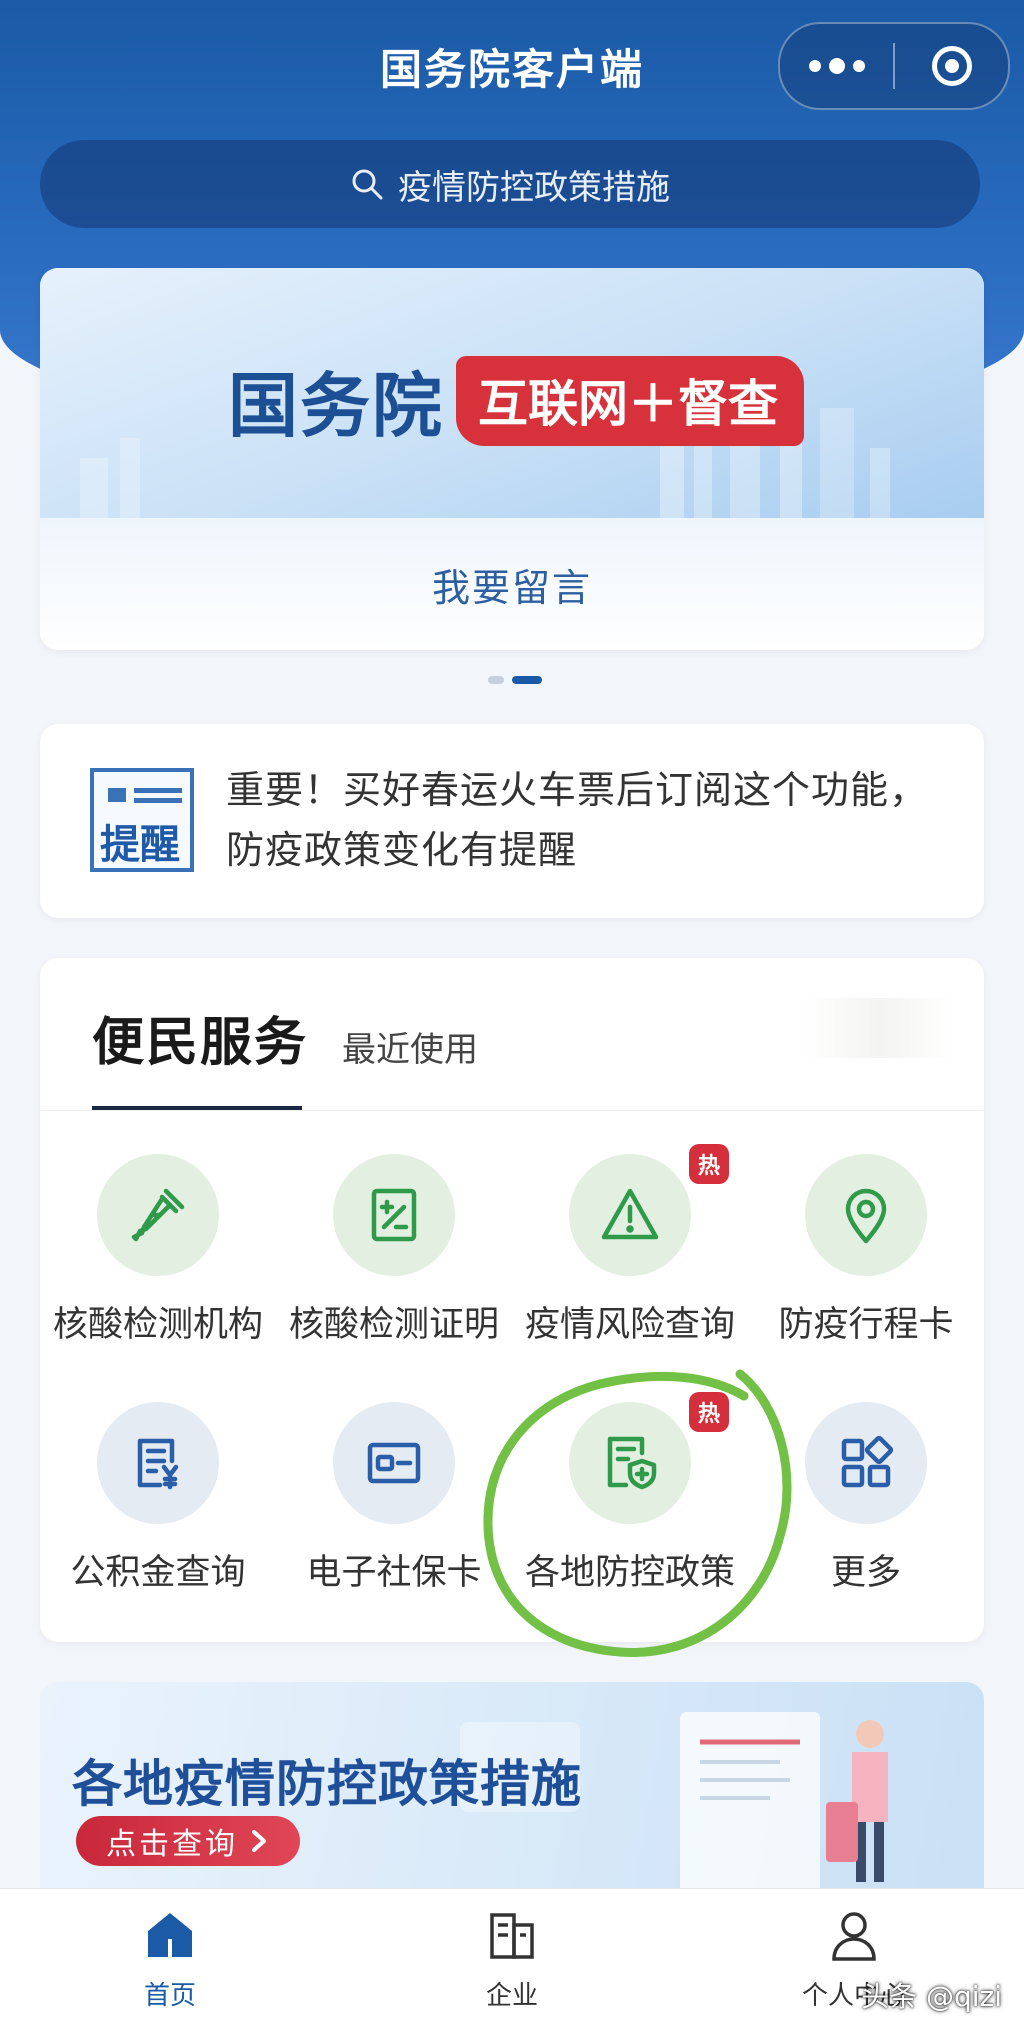 The image size is (1024, 2035). What do you see at coordinates (200, 1037) in the screenshot?
I see `tab-convenience-services: 便民服务` at bounding box center [200, 1037].